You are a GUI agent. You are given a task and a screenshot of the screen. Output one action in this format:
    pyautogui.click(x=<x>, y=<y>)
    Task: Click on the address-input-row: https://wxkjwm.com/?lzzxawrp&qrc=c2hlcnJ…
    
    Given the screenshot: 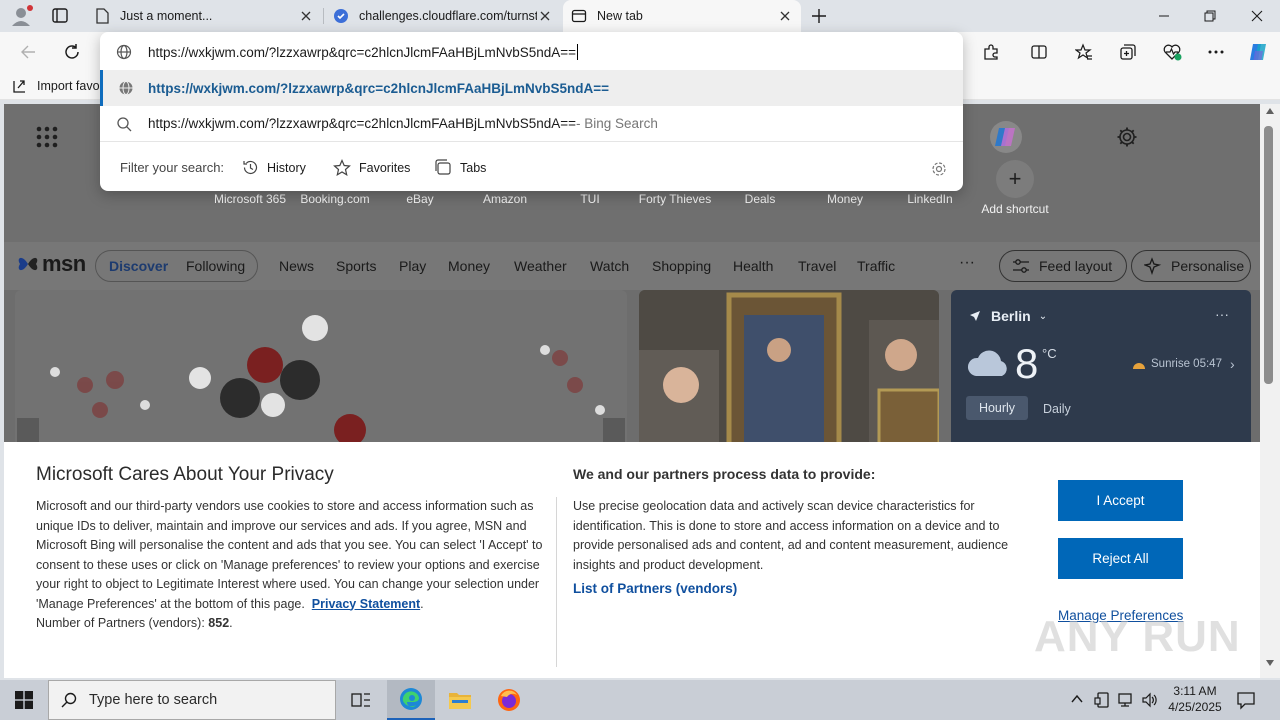 What is the action you would take?
    pyautogui.click(x=531, y=52)
    